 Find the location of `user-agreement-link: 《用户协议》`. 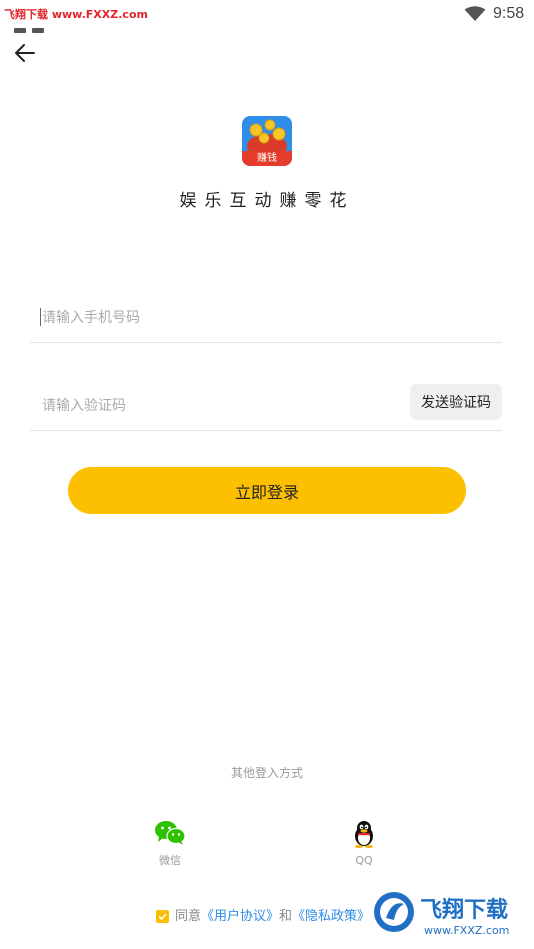

user-agreement-link: 《用户协议》 is located at coordinates (240, 916).